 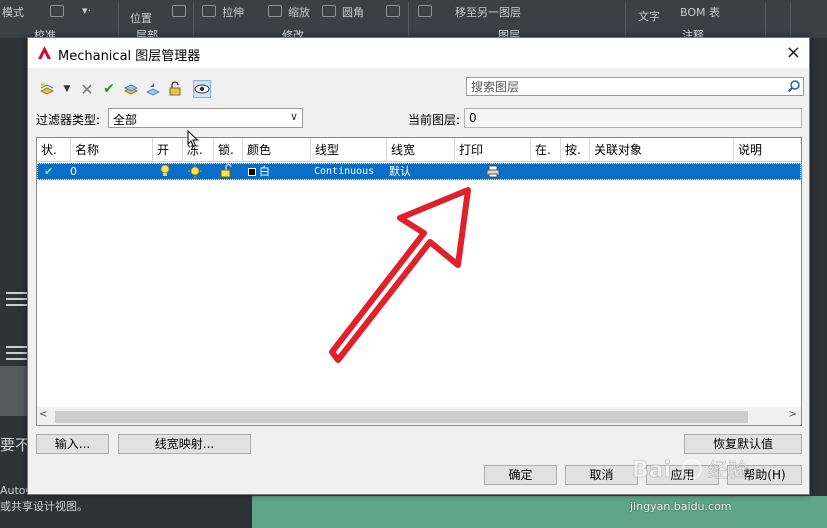 I want to click on ribbon-item-stretch: 拉伸, so click(x=233, y=12).